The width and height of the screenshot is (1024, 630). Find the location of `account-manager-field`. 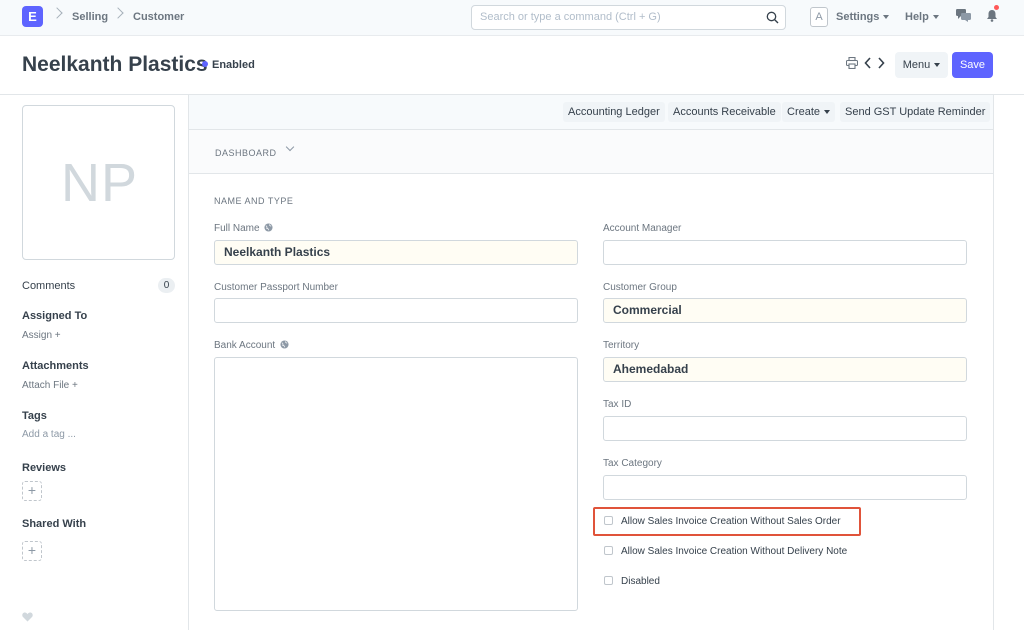

account-manager-field is located at coordinates (785, 252).